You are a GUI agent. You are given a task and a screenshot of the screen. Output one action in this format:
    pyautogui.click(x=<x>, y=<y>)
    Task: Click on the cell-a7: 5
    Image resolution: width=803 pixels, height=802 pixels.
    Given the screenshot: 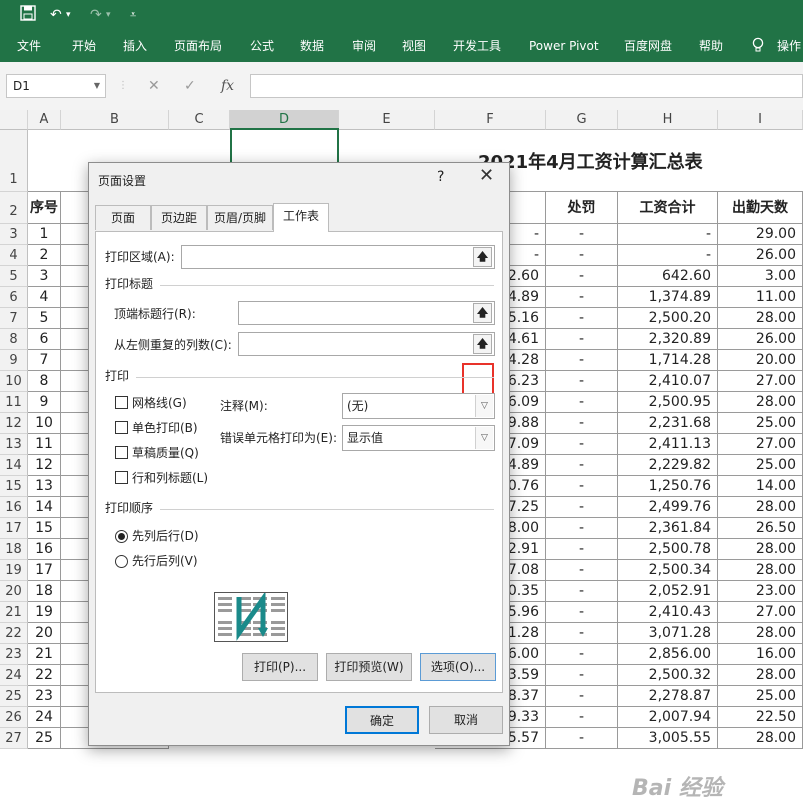 What is the action you would take?
    pyautogui.click(x=44, y=318)
    